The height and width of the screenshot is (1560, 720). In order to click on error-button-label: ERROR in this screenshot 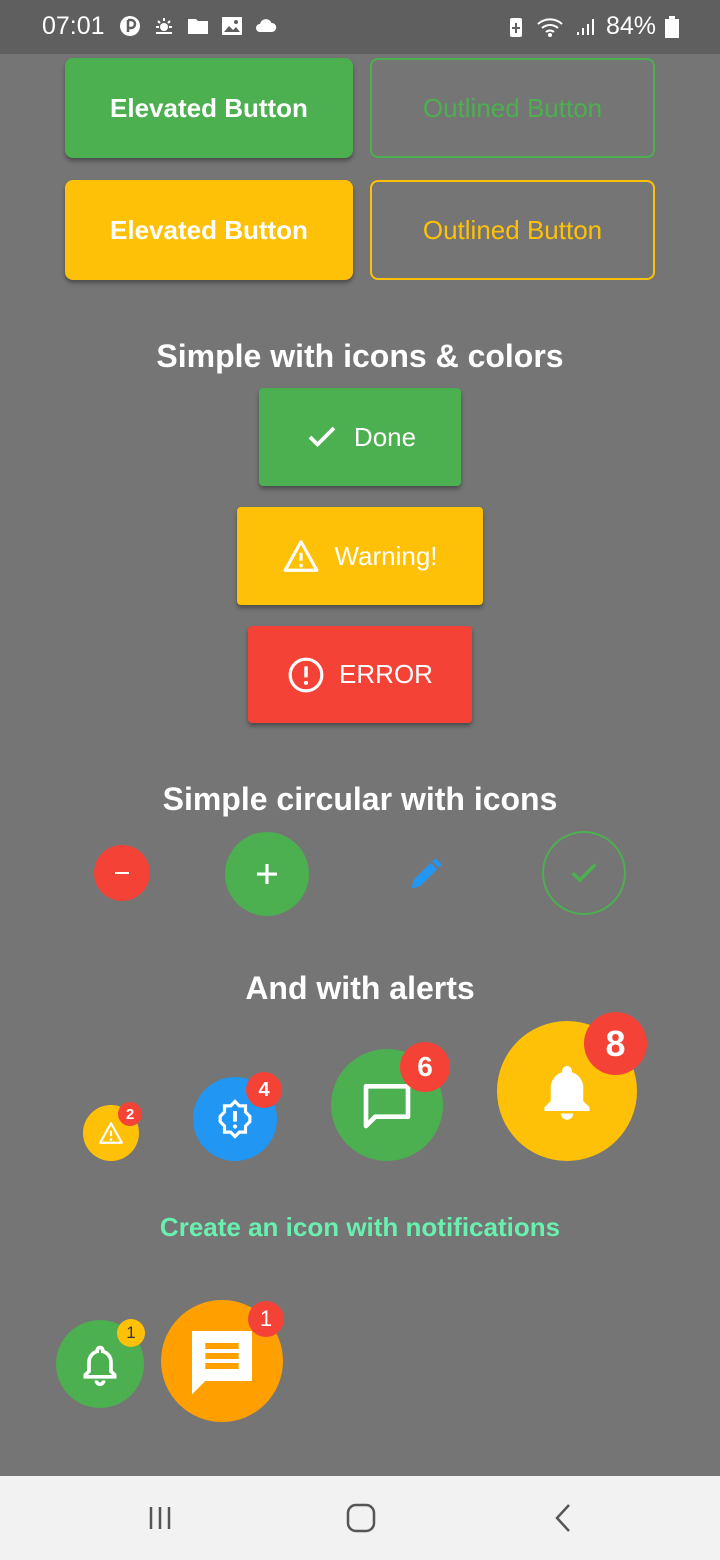, I will do `click(386, 674)`.